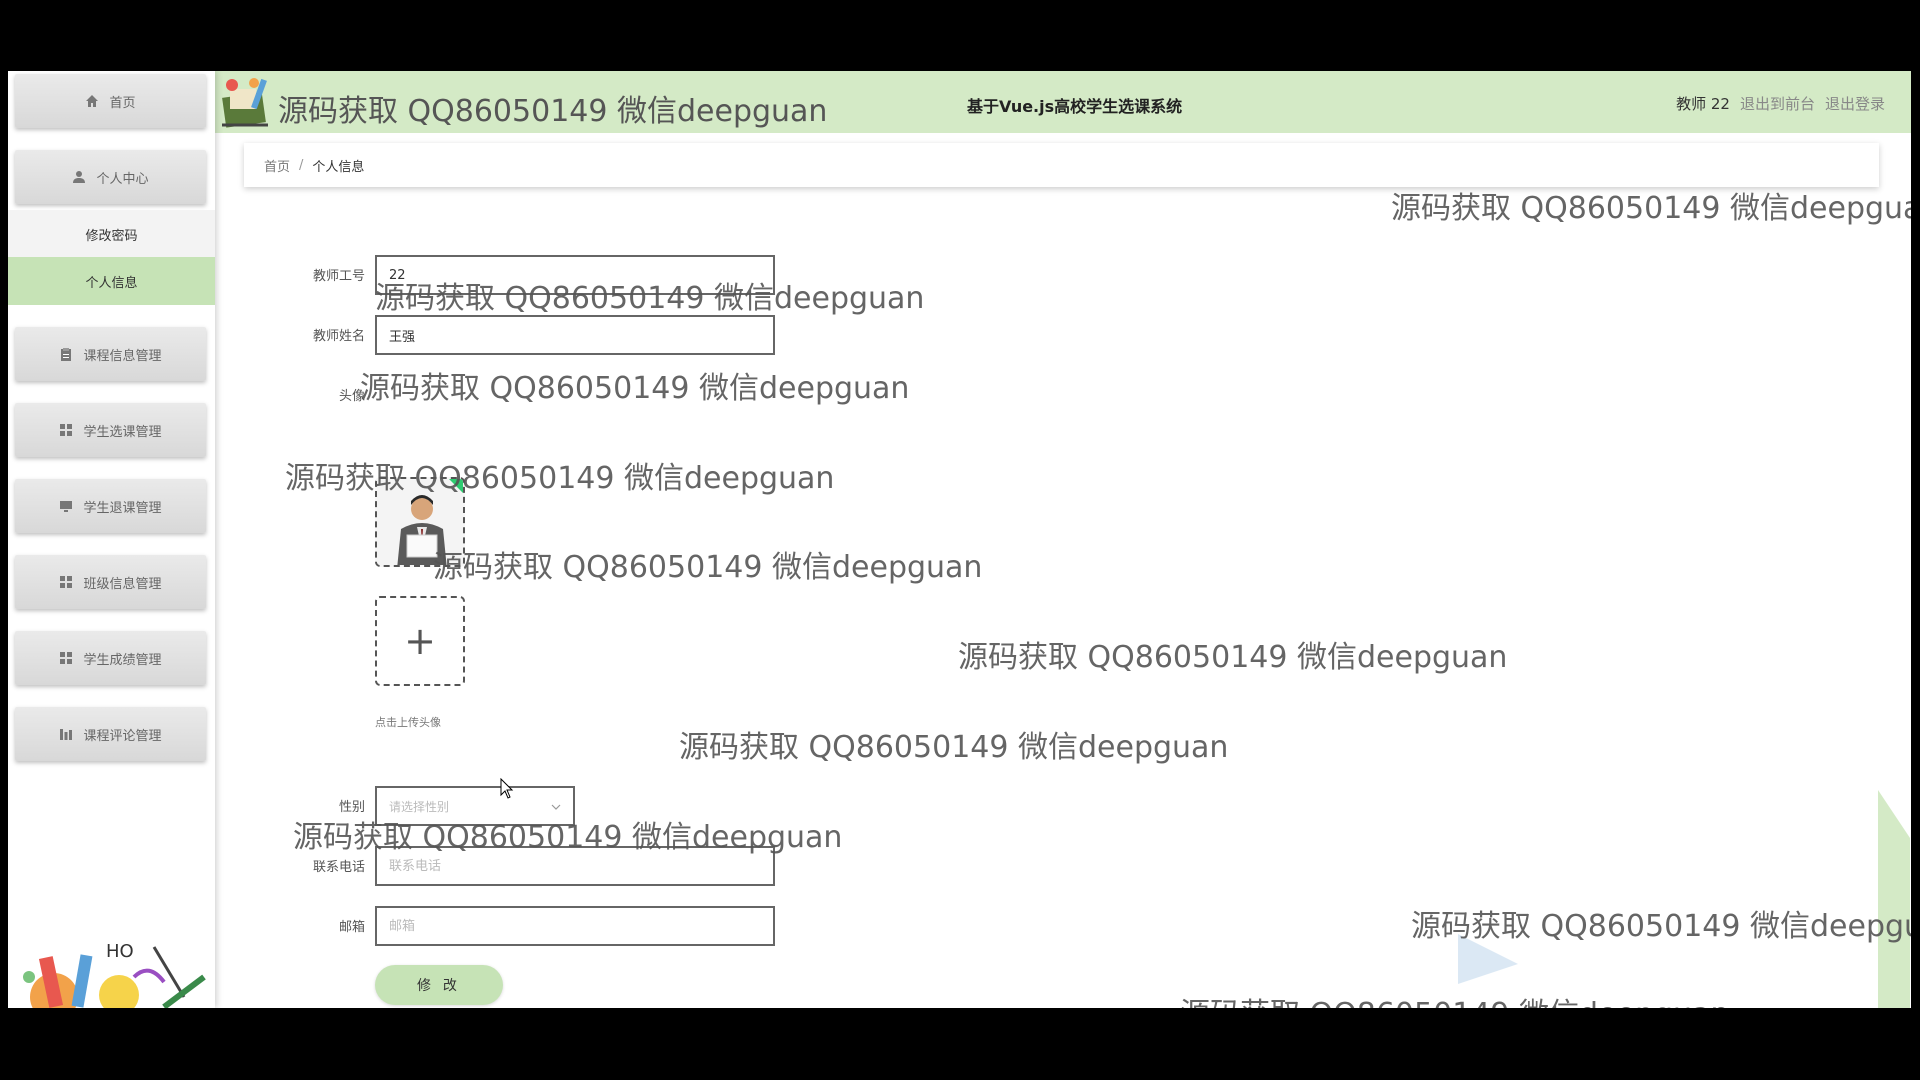 This screenshot has height=1080, width=1920. What do you see at coordinates (419, 806) in the screenshot?
I see `gender-select-placeholder: 请选择性别` at bounding box center [419, 806].